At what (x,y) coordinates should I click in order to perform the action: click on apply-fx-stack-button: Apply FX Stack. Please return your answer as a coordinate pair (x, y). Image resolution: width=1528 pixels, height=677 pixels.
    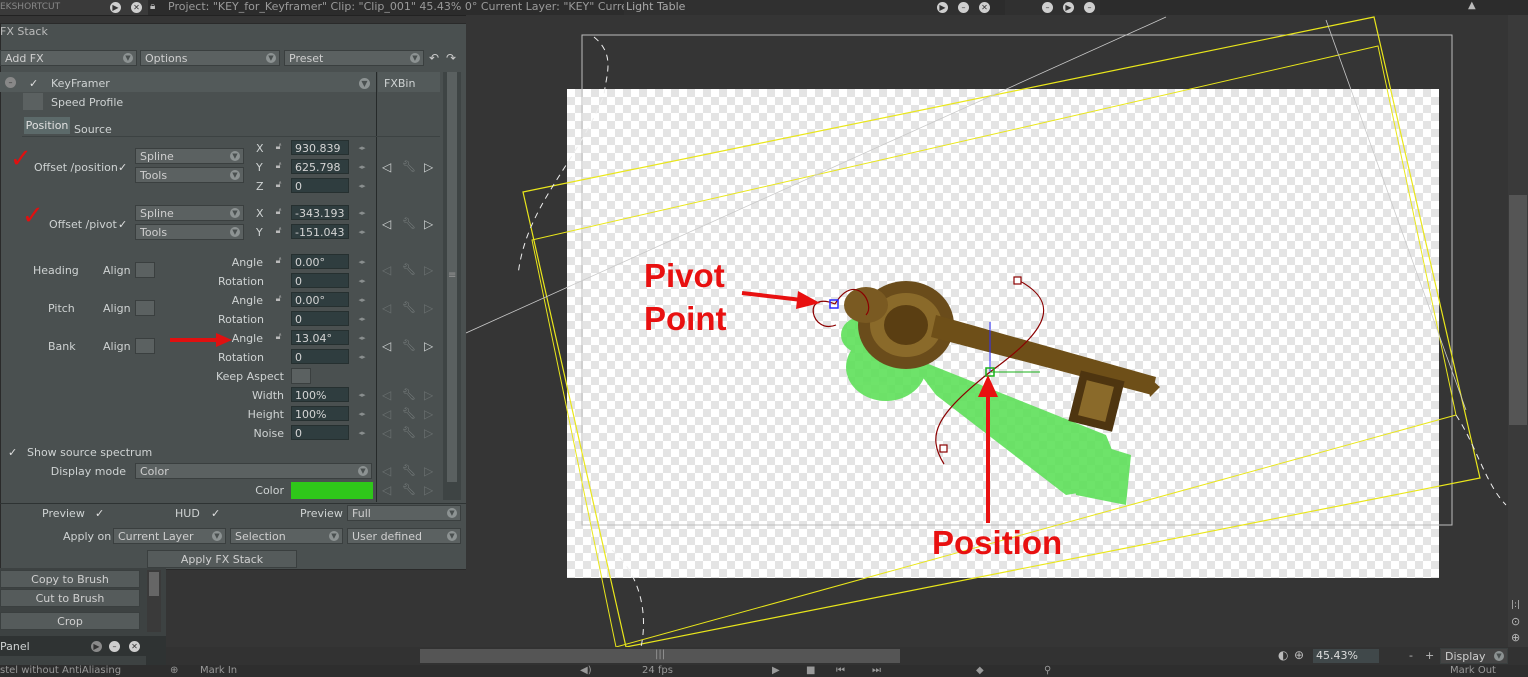
    Looking at the image, I should click on (222, 559).